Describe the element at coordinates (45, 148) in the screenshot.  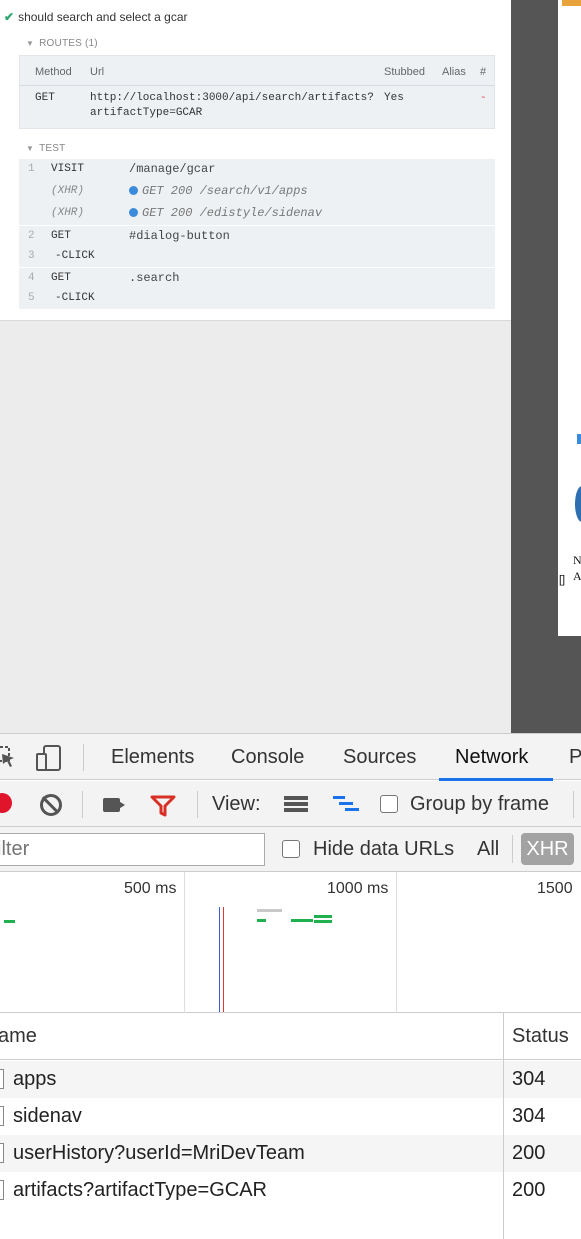
I see `test-section-header: ▼ TEST` at that location.